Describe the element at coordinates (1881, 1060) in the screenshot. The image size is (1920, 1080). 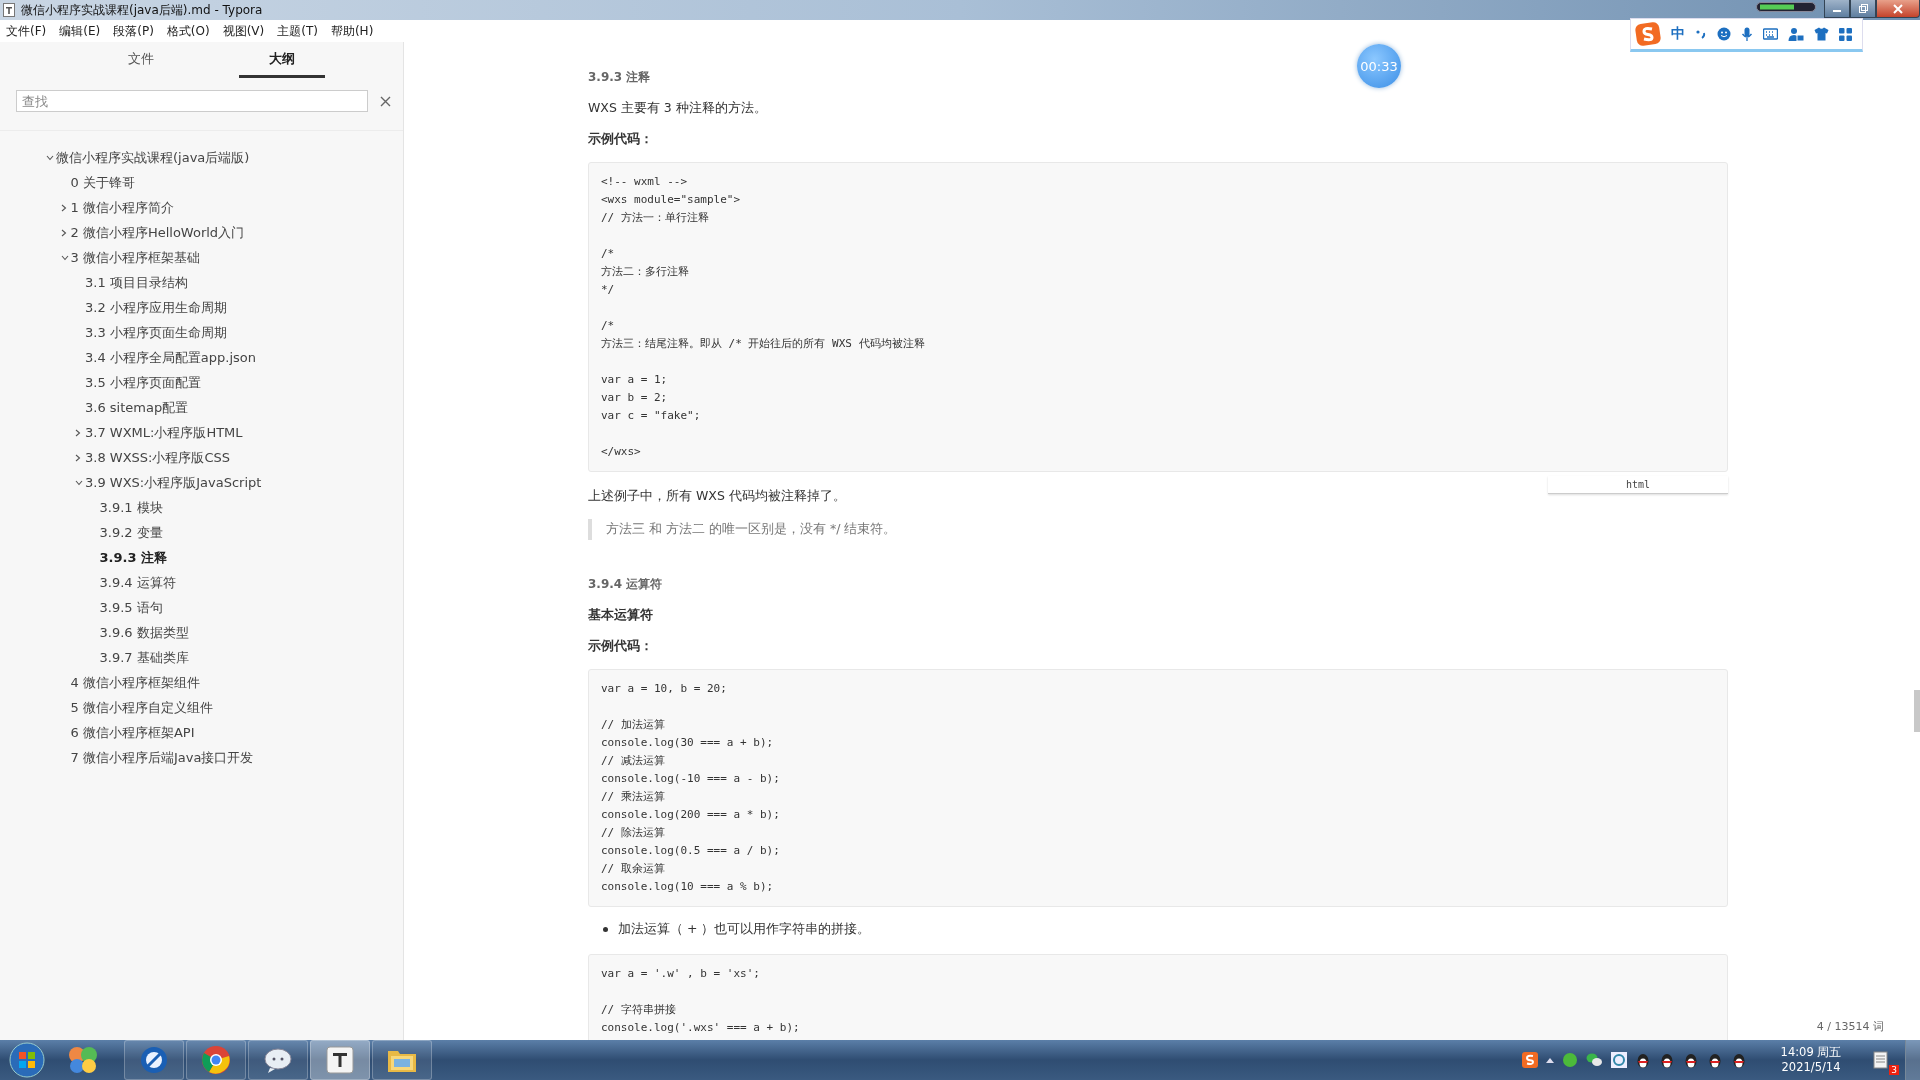
I see `notes-icon` at that location.